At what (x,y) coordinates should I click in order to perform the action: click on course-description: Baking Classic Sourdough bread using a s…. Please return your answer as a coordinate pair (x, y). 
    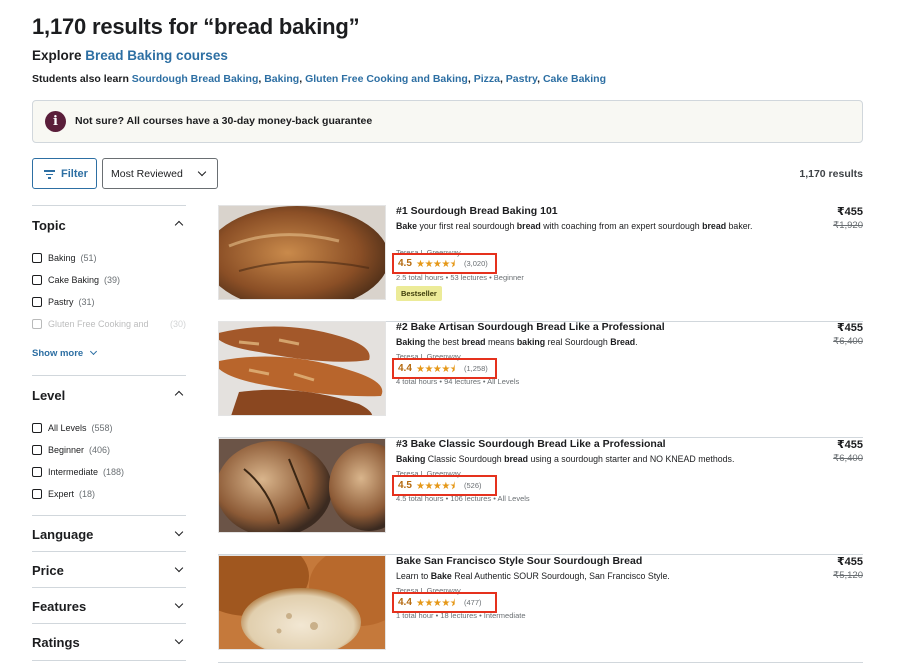
    Looking at the image, I should click on (565, 459).